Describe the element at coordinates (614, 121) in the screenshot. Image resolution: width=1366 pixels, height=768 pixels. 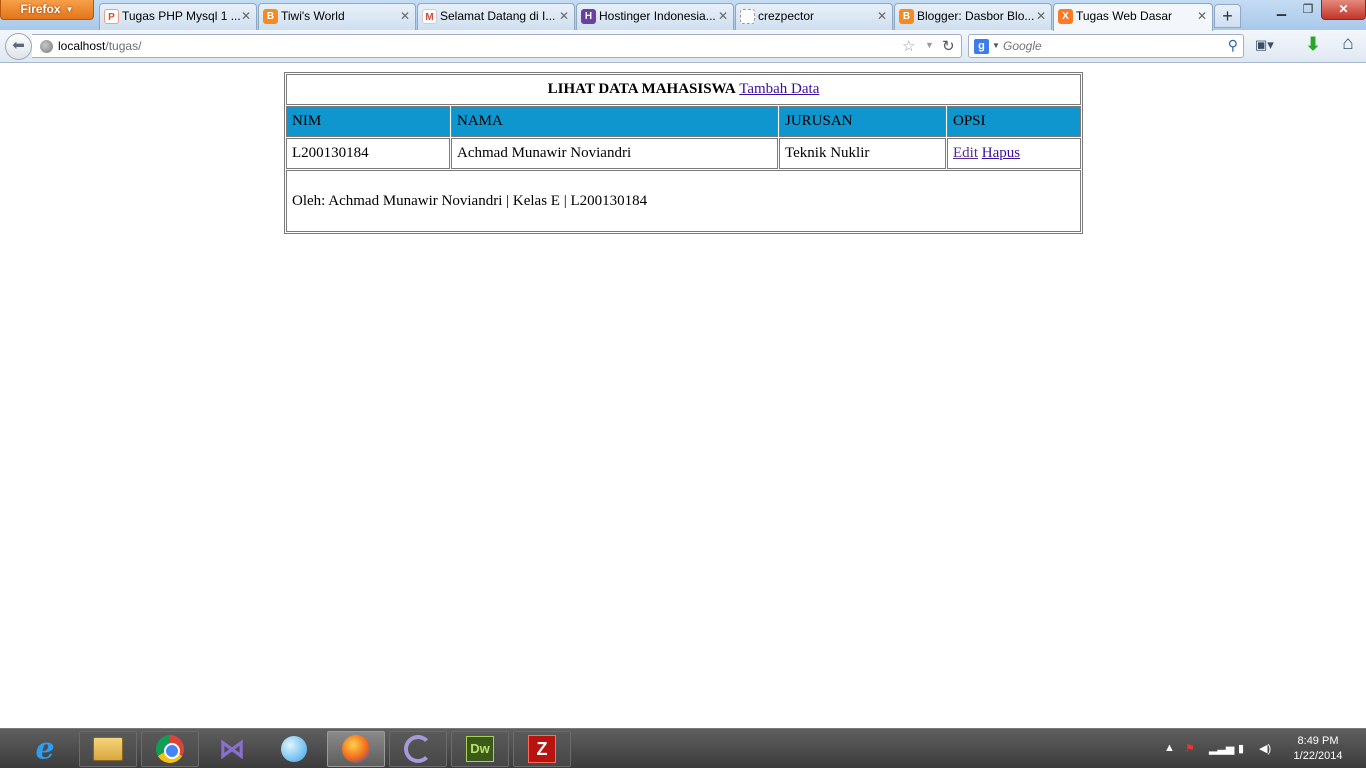
I see `column-header-nama: NAMA` at that location.